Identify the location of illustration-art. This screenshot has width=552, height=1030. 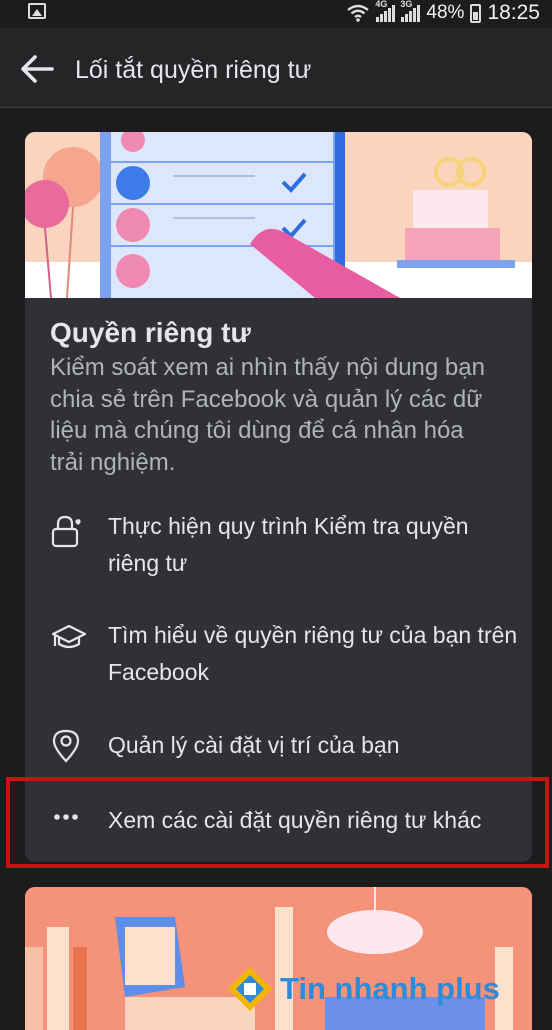
(278, 215).